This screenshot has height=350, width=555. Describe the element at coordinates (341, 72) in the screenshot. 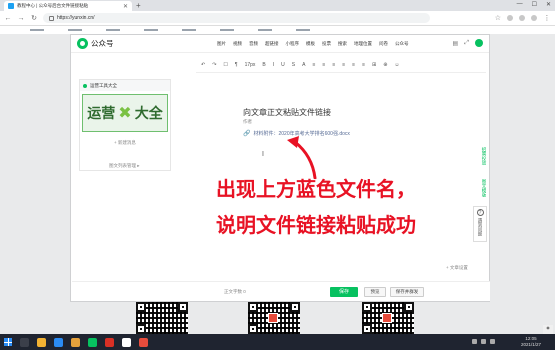

I see `toolbar-divider` at that location.